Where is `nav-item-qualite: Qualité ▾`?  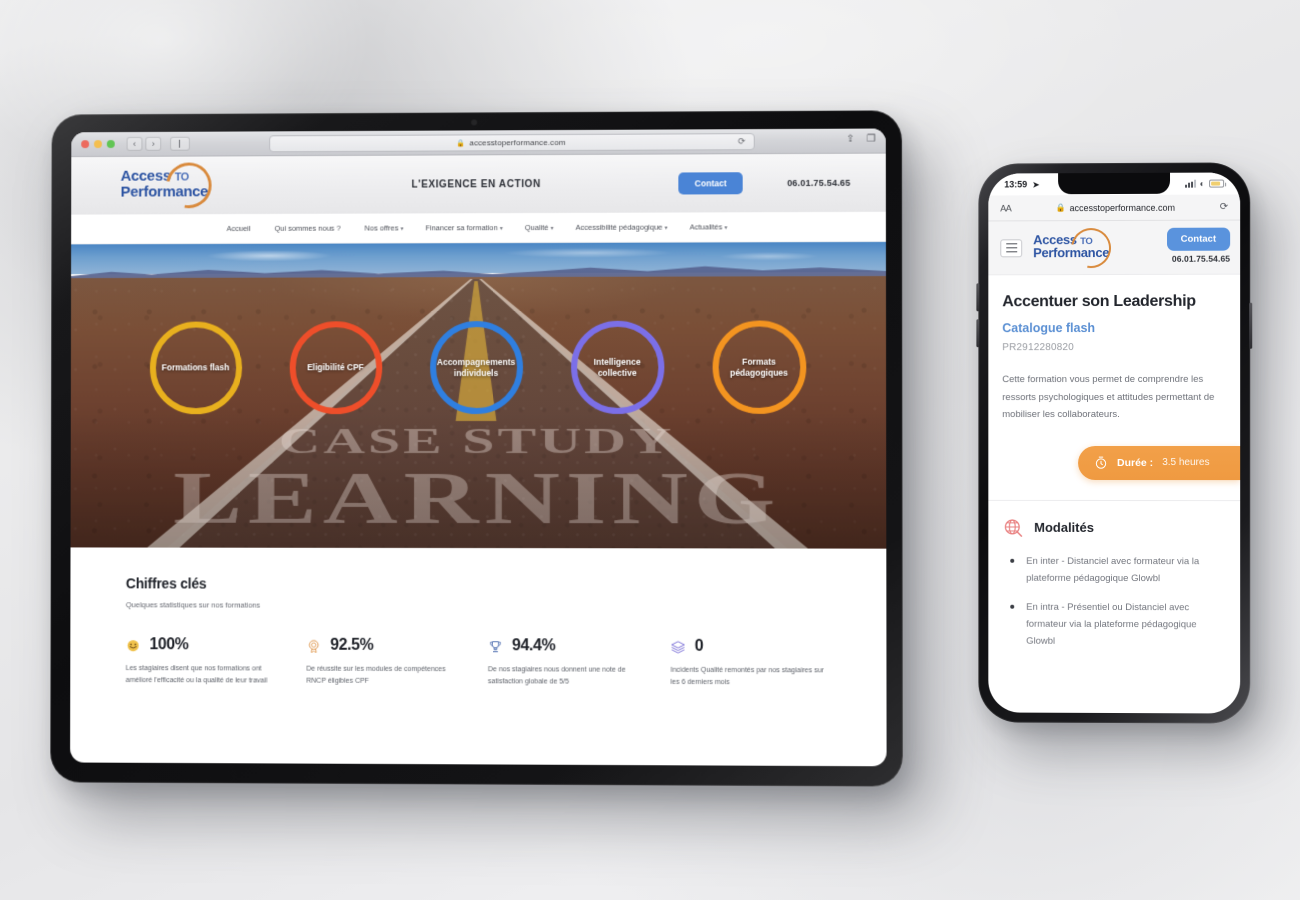
nav-item-qualite: Qualité ▾ is located at coordinates (539, 227).